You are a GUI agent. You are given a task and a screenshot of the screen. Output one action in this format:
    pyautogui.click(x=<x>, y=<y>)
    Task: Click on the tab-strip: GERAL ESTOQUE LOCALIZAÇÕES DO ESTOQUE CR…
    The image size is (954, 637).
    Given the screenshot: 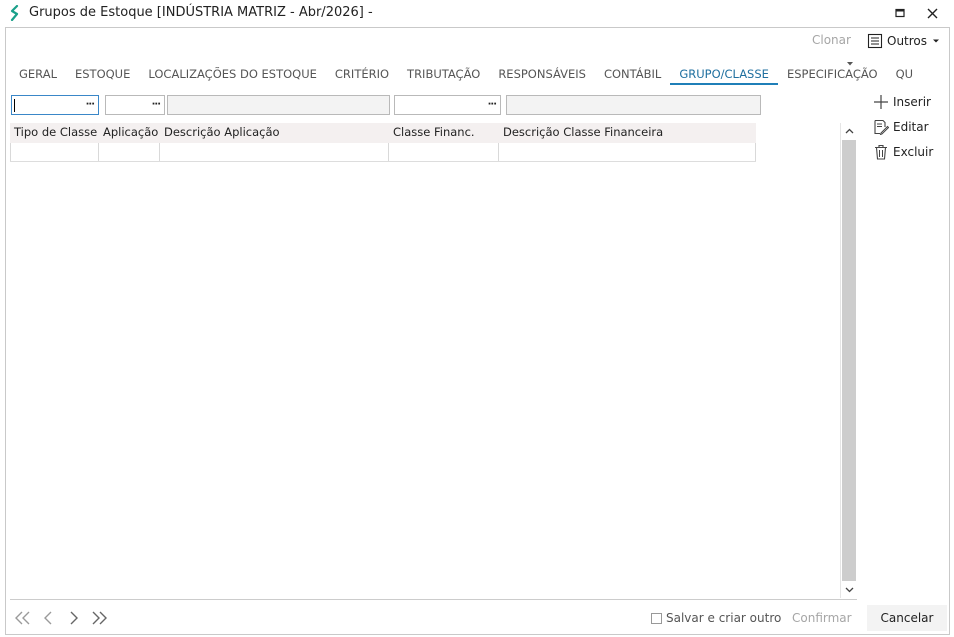 What is the action you would take?
    pyautogui.click(x=466, y=76)
    